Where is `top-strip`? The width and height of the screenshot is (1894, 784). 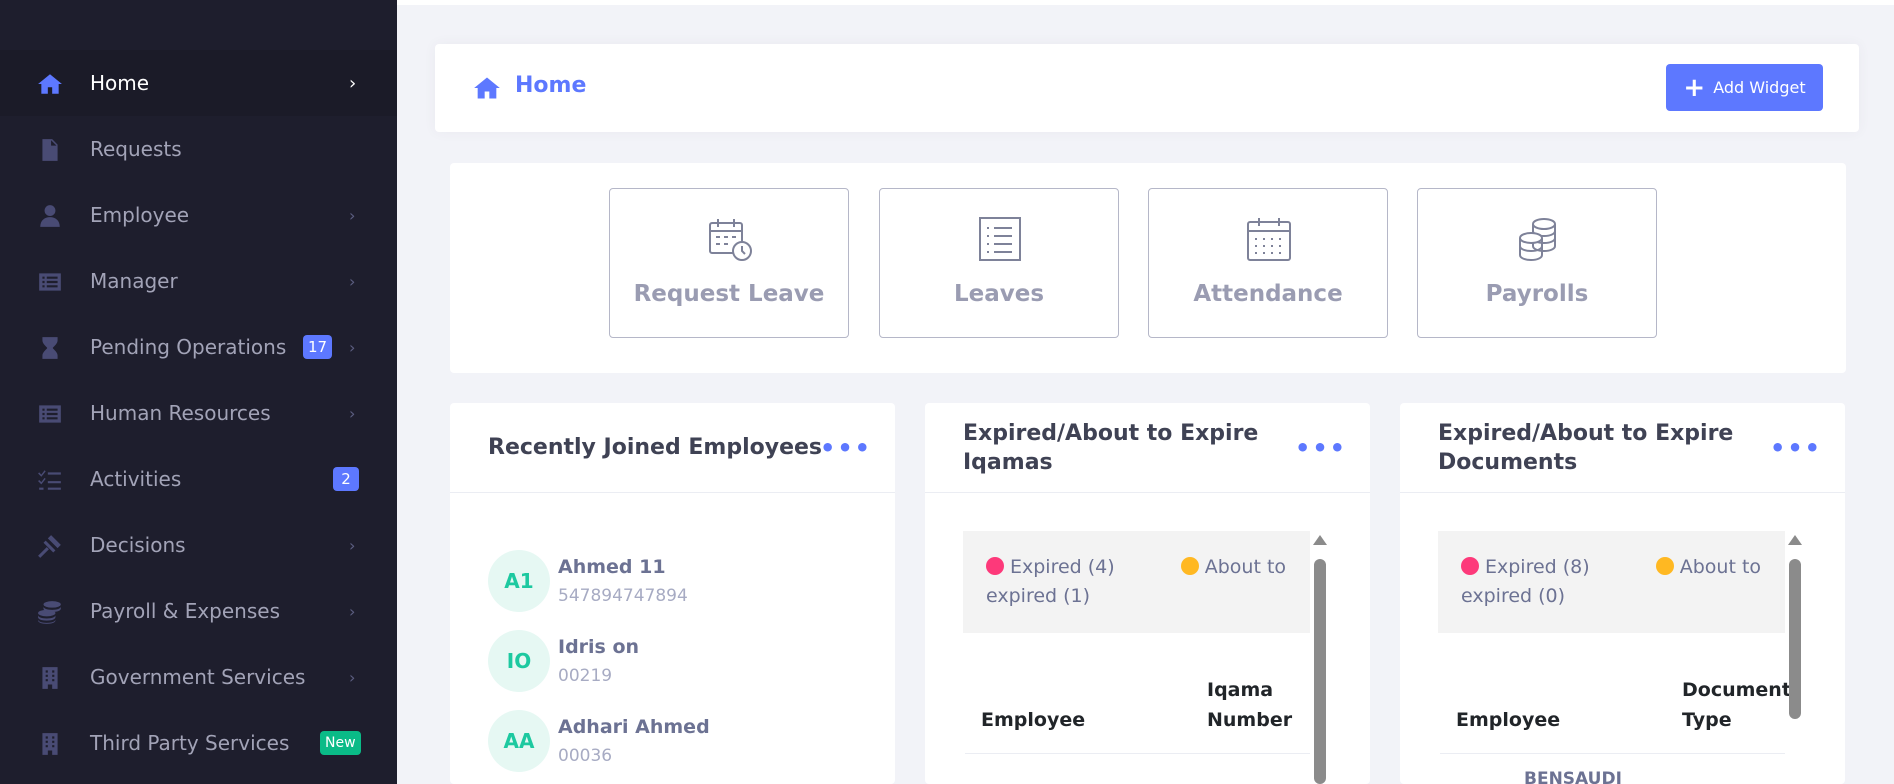 top-strip is located at coordinates (1145, 2).